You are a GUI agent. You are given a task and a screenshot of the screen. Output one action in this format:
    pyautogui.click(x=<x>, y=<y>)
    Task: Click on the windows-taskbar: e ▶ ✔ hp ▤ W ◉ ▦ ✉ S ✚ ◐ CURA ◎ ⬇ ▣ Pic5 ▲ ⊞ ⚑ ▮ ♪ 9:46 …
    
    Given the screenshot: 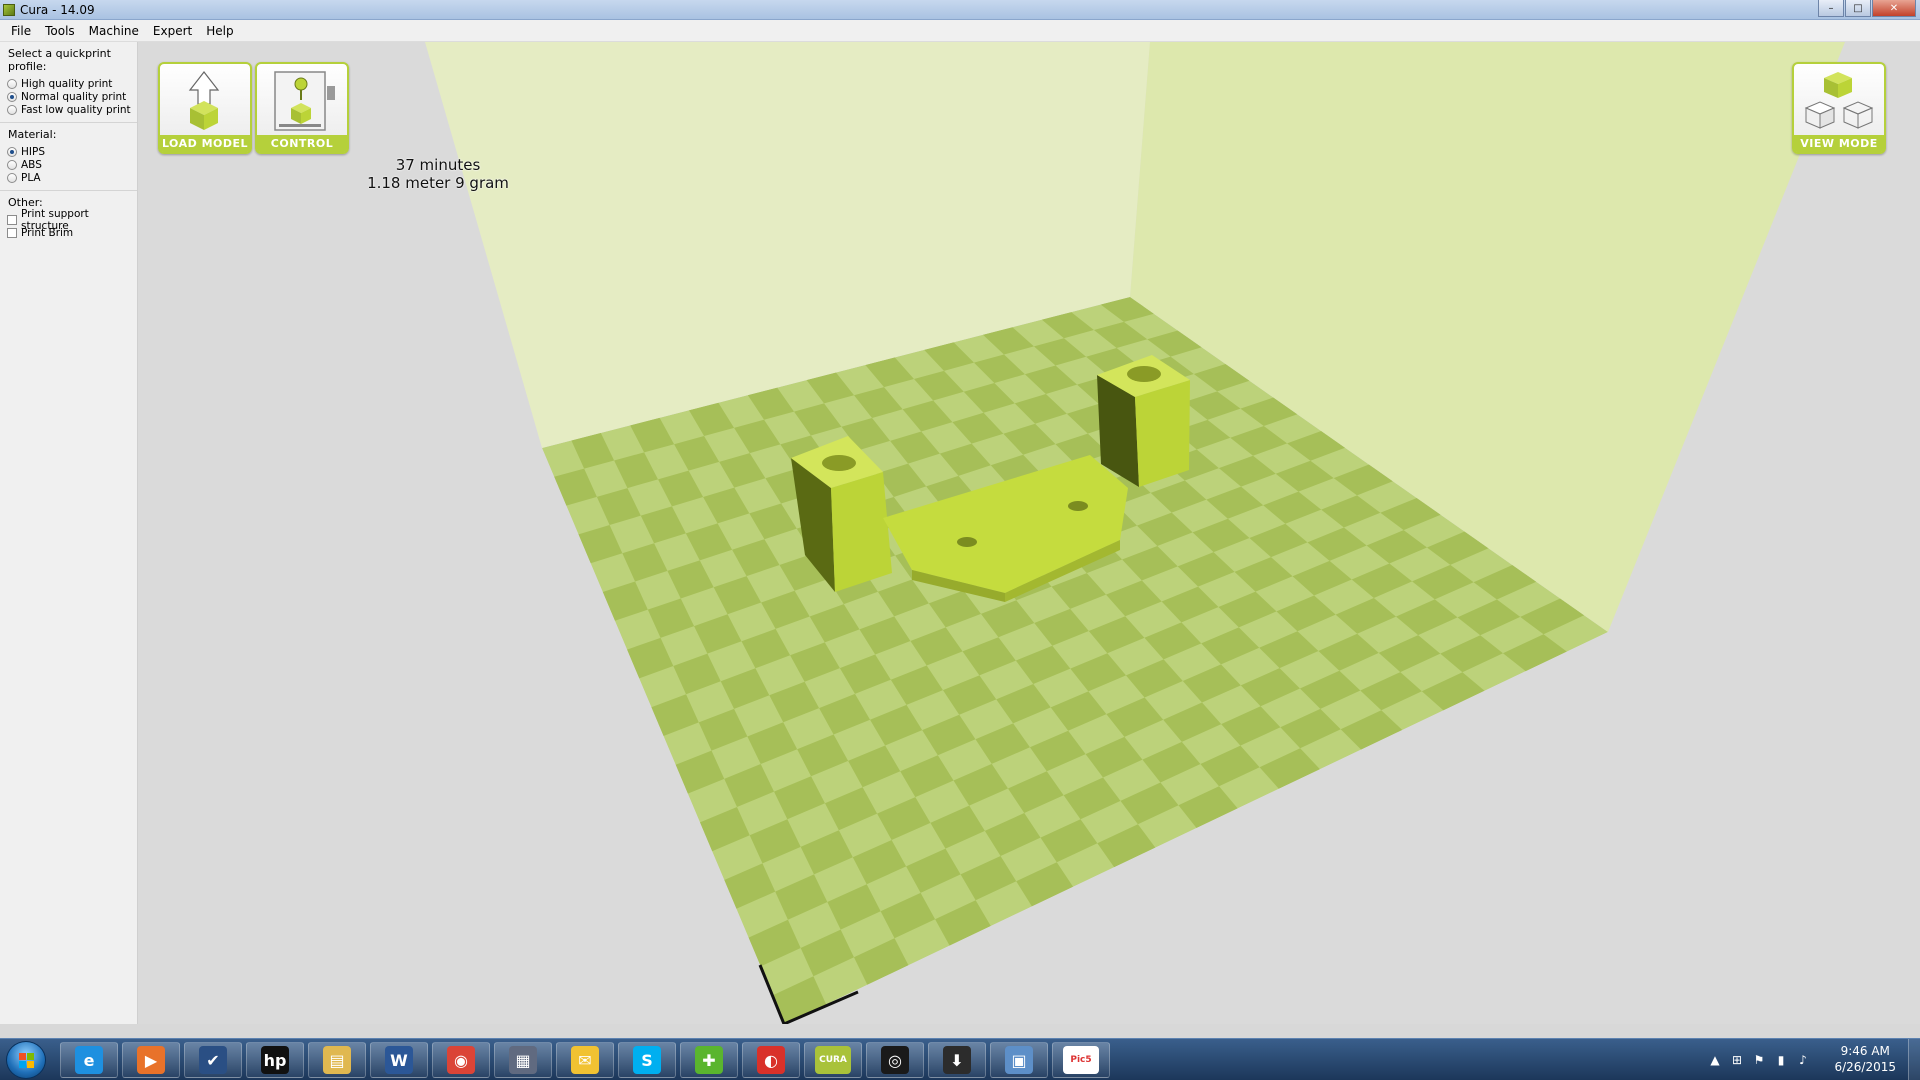 What is the action you would take?
    pyautogui.click(x=960, y=1059)
    